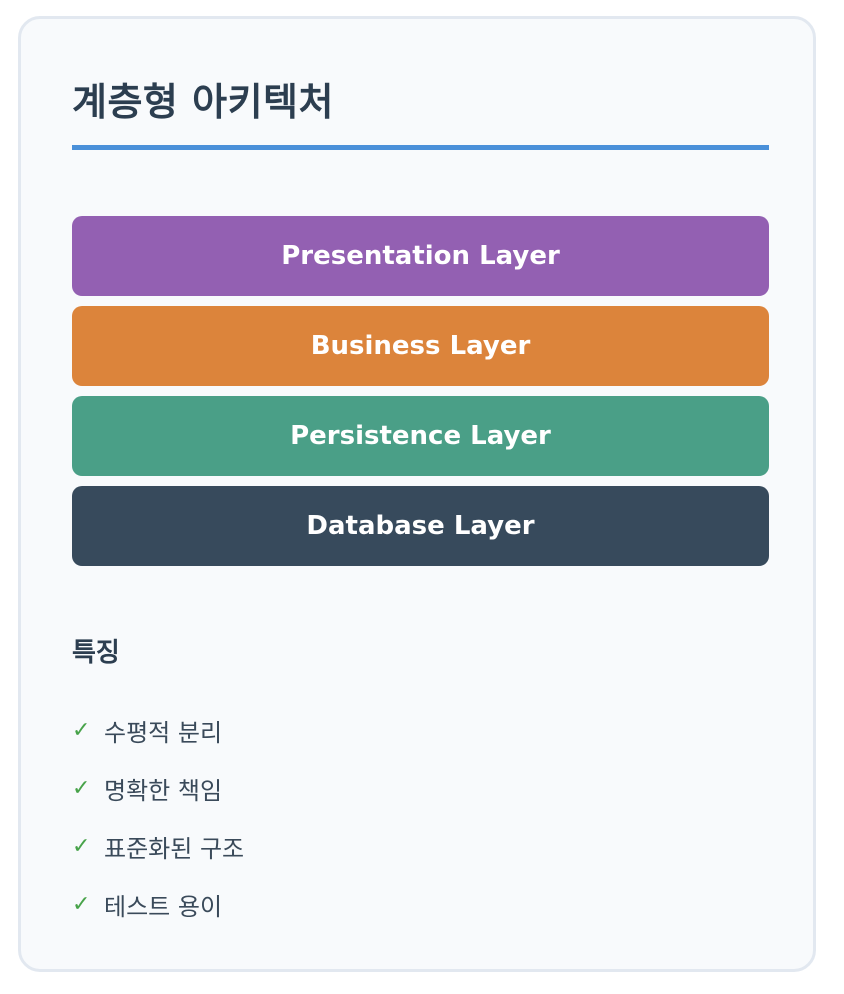  Describe the element at coordinates (420, 526) in the screenshot. I see `database-layer-block: Database Layer` at that location.